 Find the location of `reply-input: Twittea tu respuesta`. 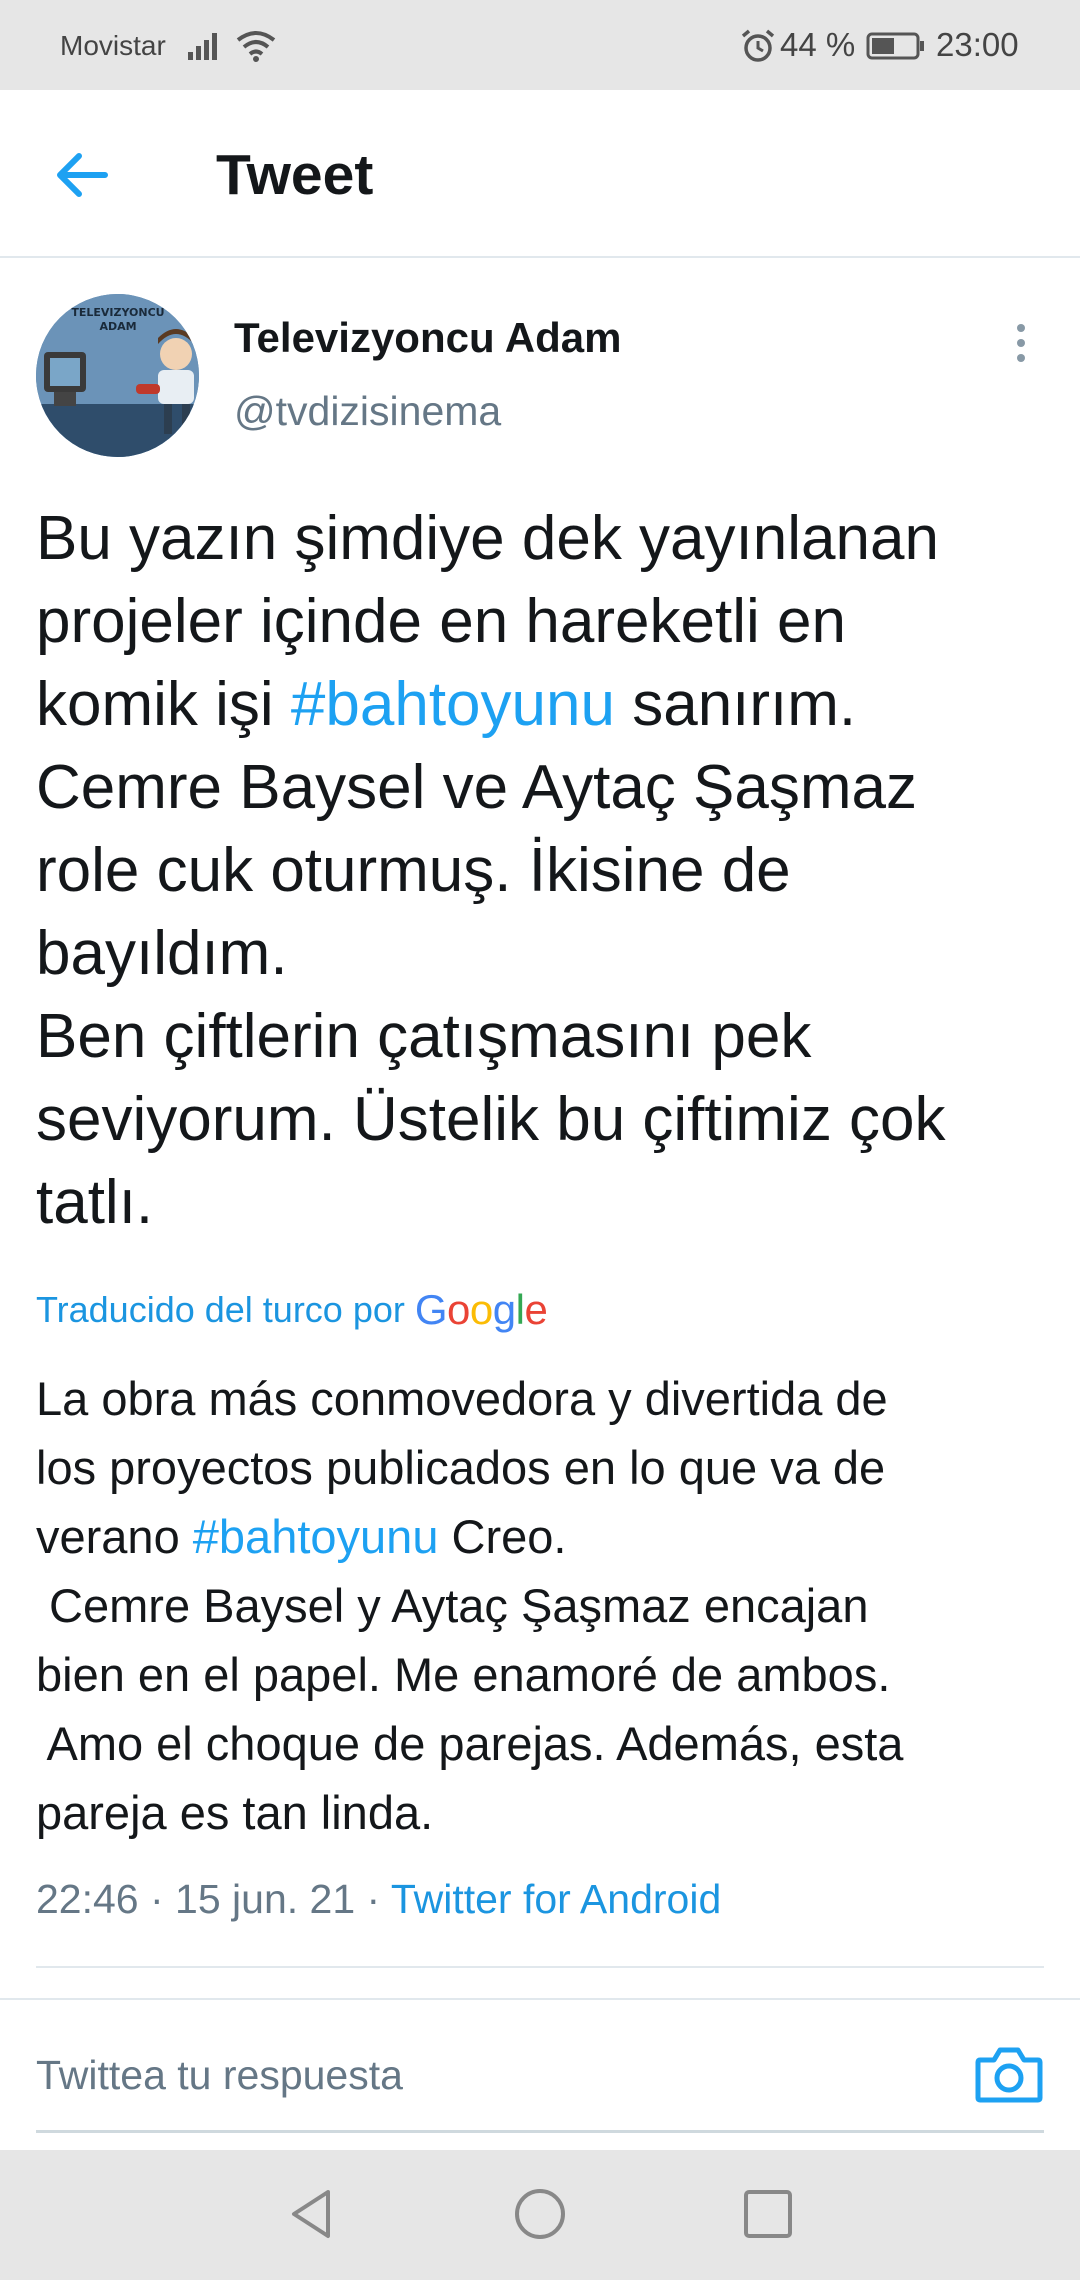

reply-input: Twittea tu respuesta is located at coordinates (219, 2075).